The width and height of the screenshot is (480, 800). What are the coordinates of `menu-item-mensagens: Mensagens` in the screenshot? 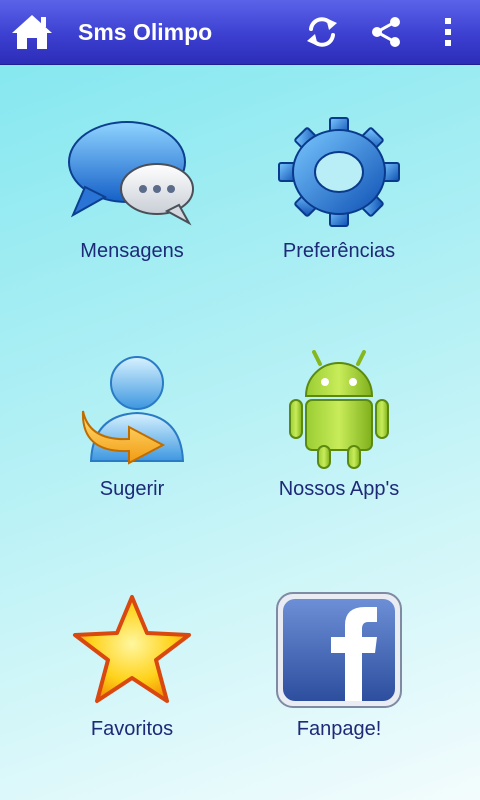 It's located at (132, 222).